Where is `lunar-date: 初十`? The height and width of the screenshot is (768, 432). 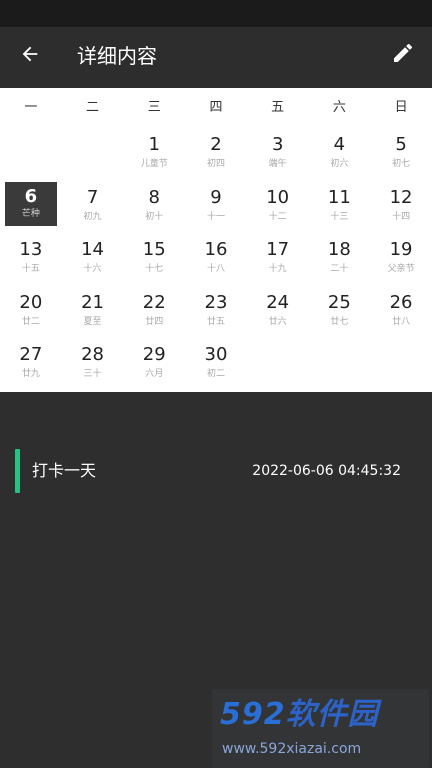
lunar-date: 初十 is located at coordinates (154, 216).